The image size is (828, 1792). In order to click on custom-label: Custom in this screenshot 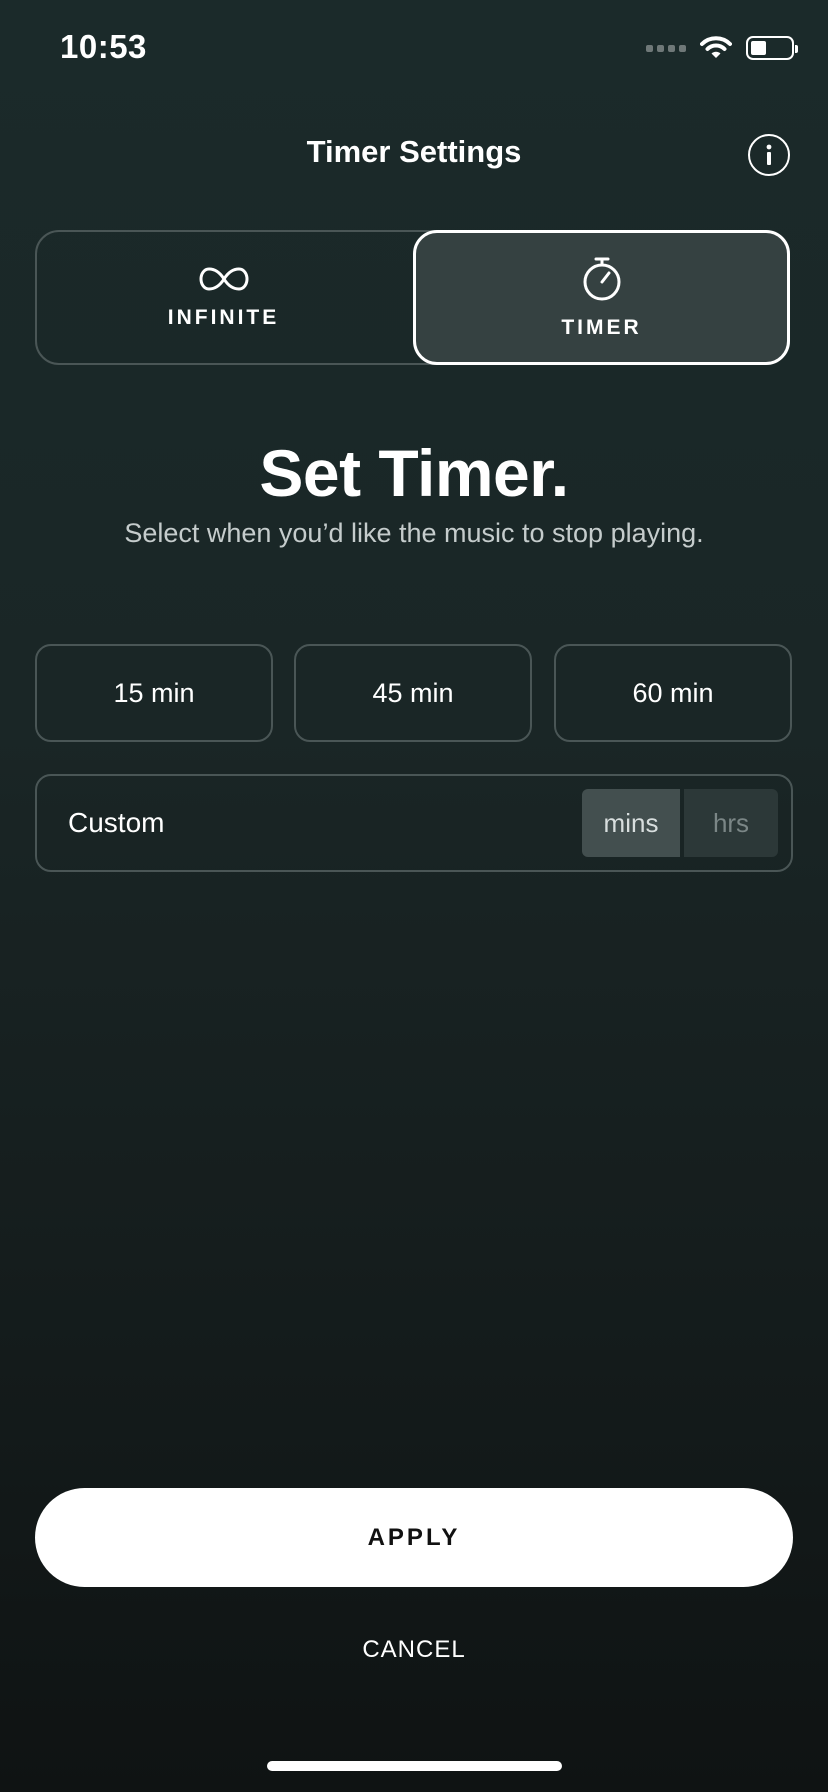, I will do `click(116, 822)`.